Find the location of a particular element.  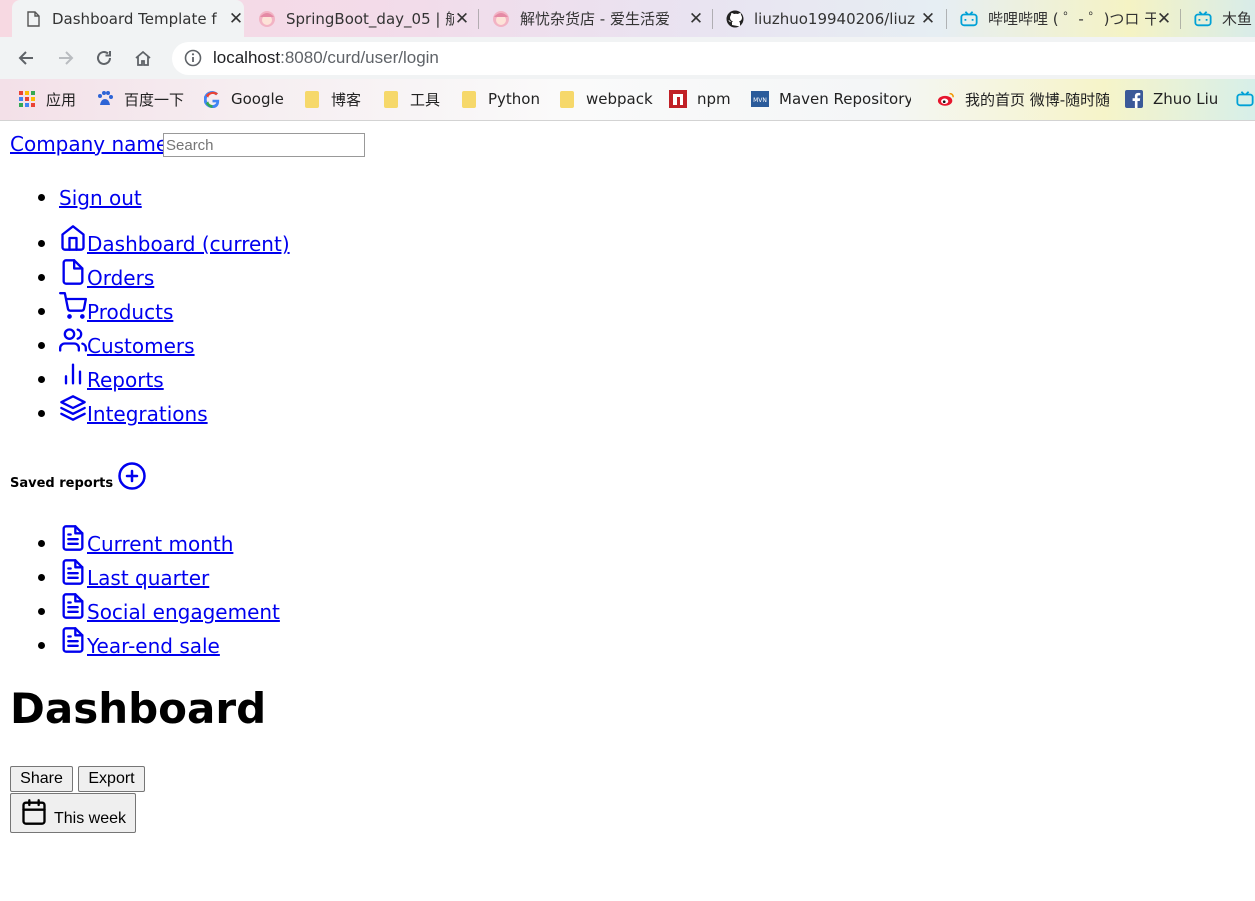

maven-icon: MVN is located at coordinates (760, 99).